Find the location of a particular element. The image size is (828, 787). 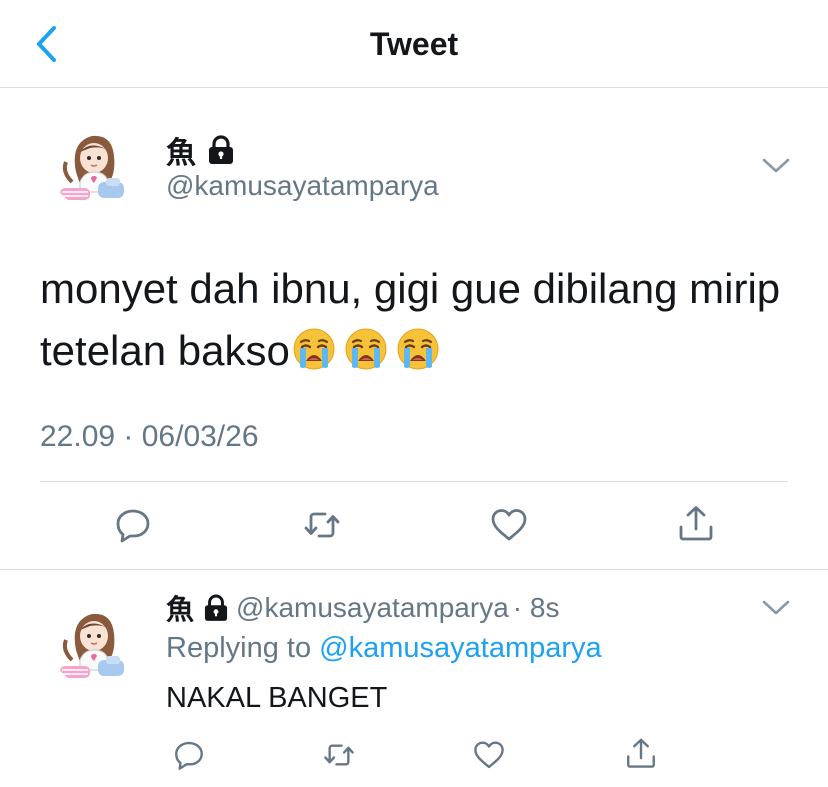

tweet-timestamp: 22.09 · 06/03/26 is located at coordinates (149, 436).